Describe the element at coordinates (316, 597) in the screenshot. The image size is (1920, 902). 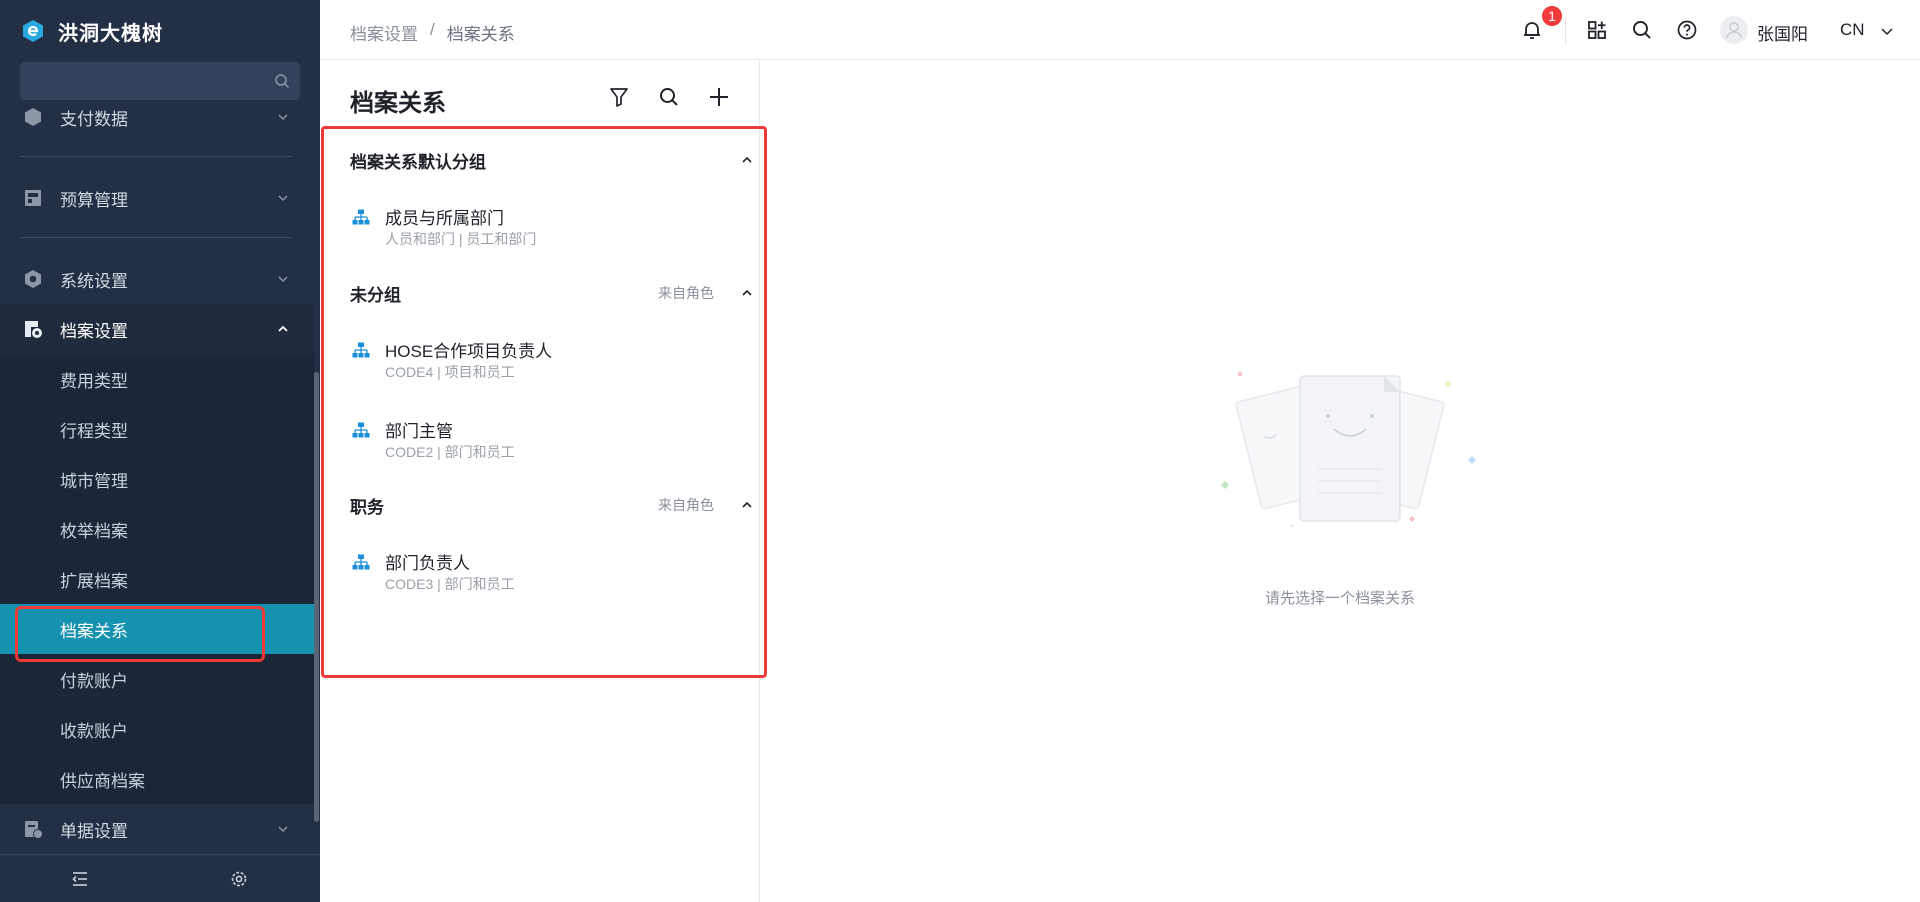
I see `sidebar-scrollbar` at that location.